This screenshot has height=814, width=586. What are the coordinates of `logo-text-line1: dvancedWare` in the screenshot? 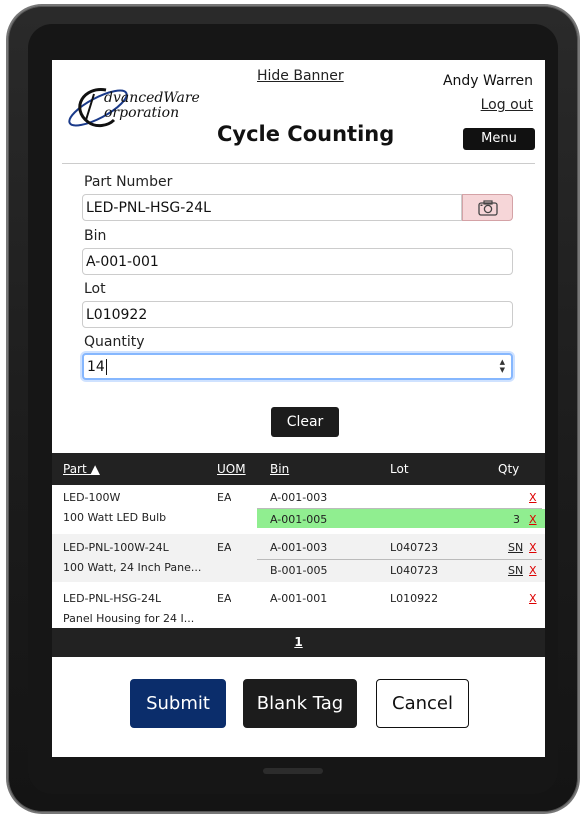 It's located at (152, 98).